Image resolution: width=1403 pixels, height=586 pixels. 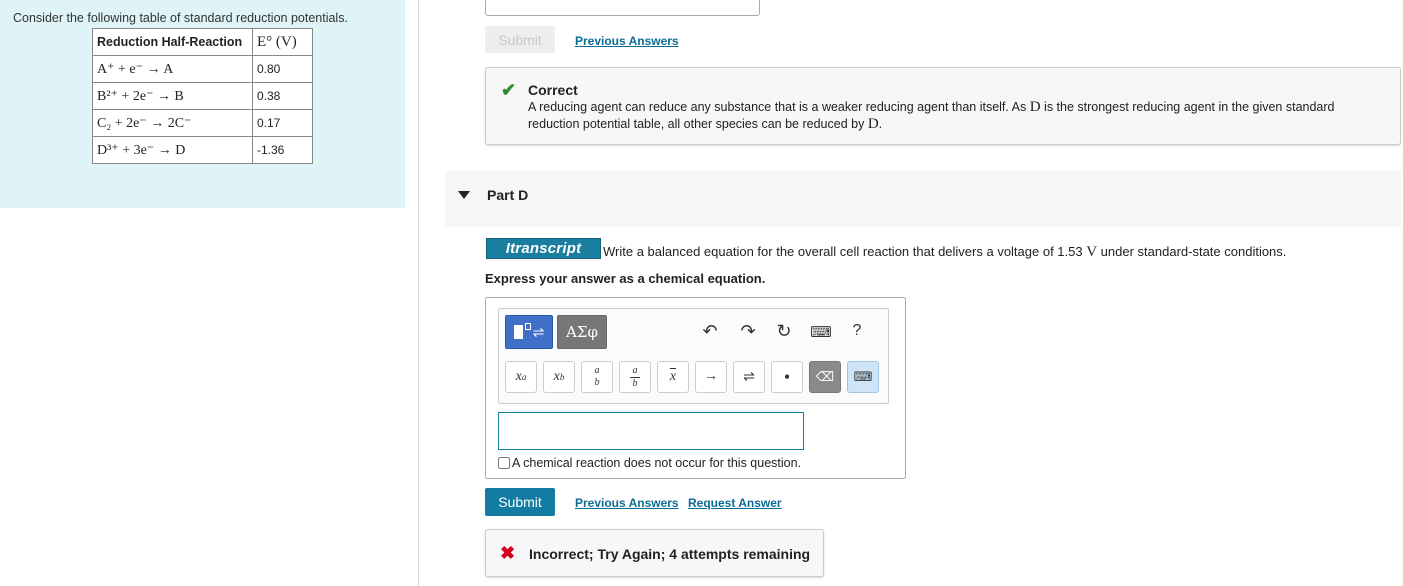 What do you see at coordinates (863, 377) in the screenshot?
I see `keyboard-toggle-key: ⌨` at bounding box center [863, 377].